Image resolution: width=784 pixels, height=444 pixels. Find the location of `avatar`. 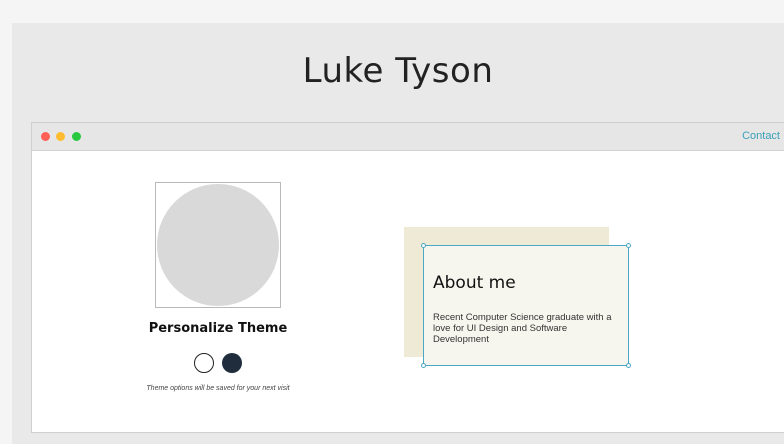

avatar is located at coordinates (218, 245).